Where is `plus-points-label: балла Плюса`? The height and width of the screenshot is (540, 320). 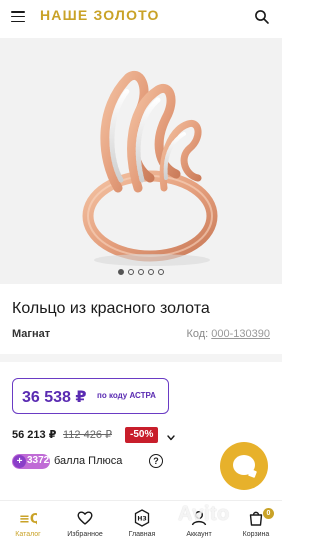 plus-points-label: балла Плюса is located at coordinates (88, 461).